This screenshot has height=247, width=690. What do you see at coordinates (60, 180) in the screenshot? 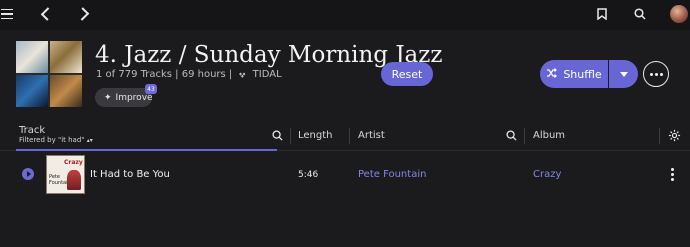
I see `album-art-artist: Pete Fountain` at bounding box center [60, 180].